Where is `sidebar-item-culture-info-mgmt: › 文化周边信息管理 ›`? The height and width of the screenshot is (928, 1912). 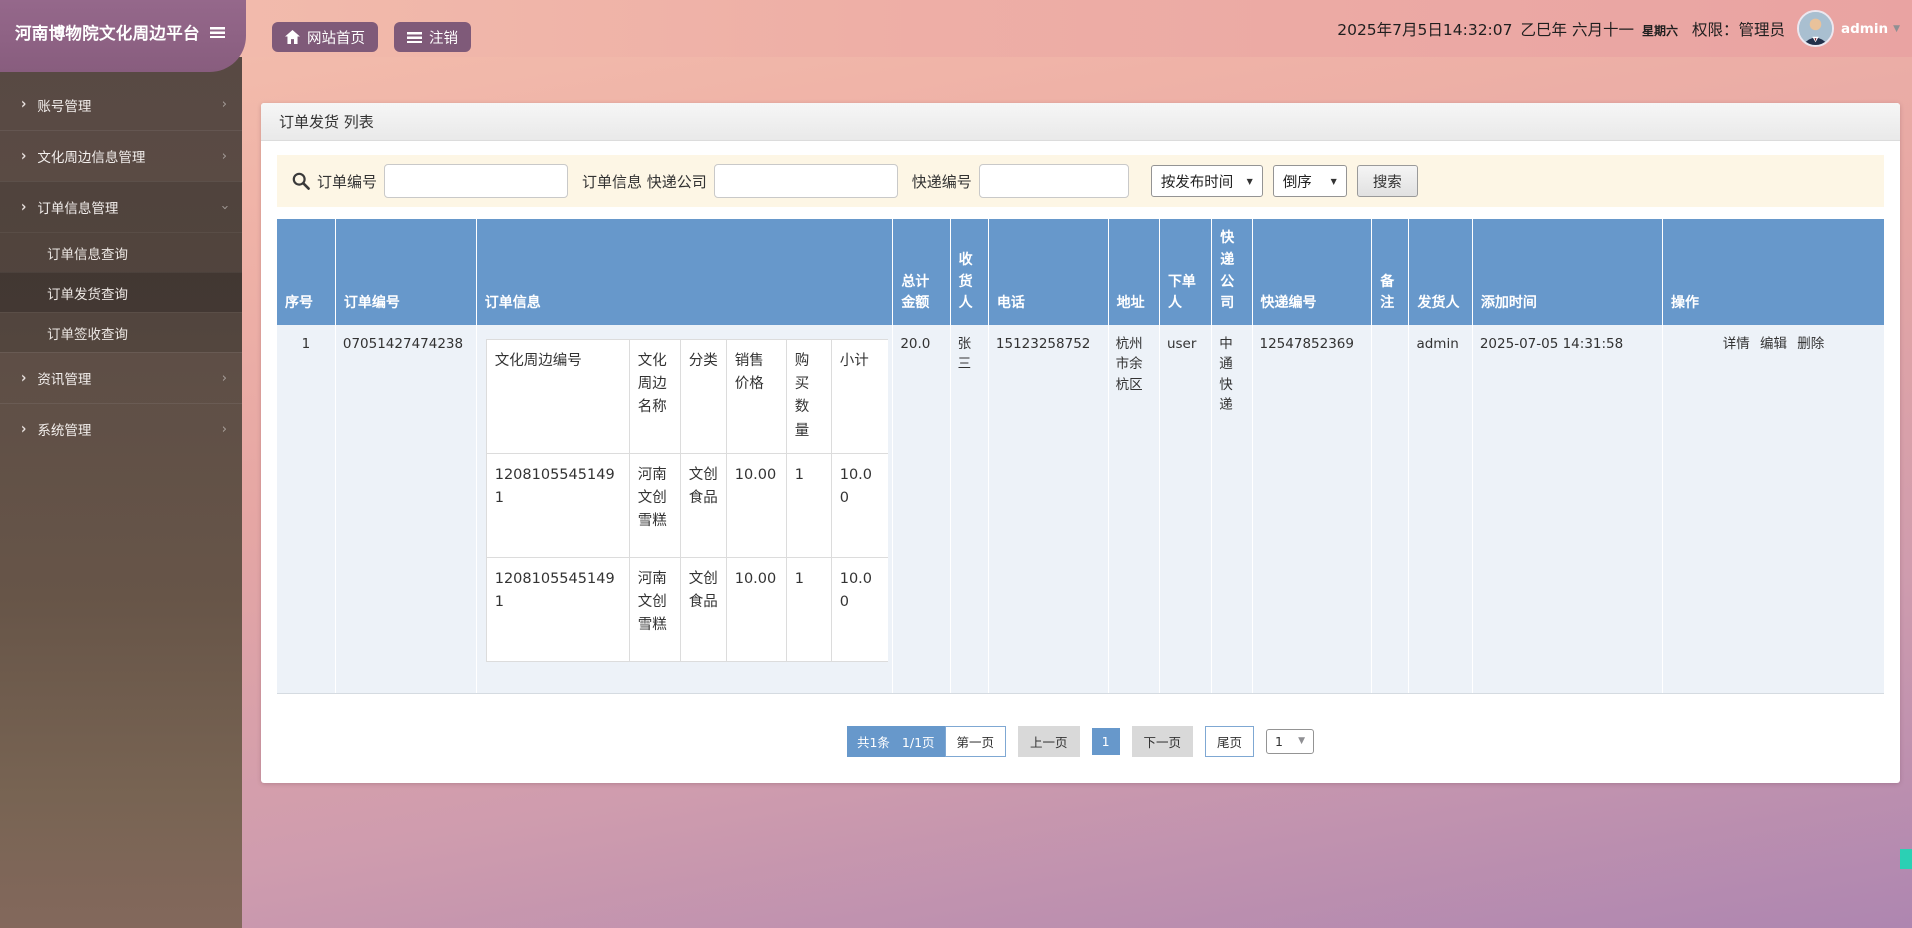
sidebar-item-culture-info-mgmt: › 文化周边信息管理 › is located at coordinates (121, 155).